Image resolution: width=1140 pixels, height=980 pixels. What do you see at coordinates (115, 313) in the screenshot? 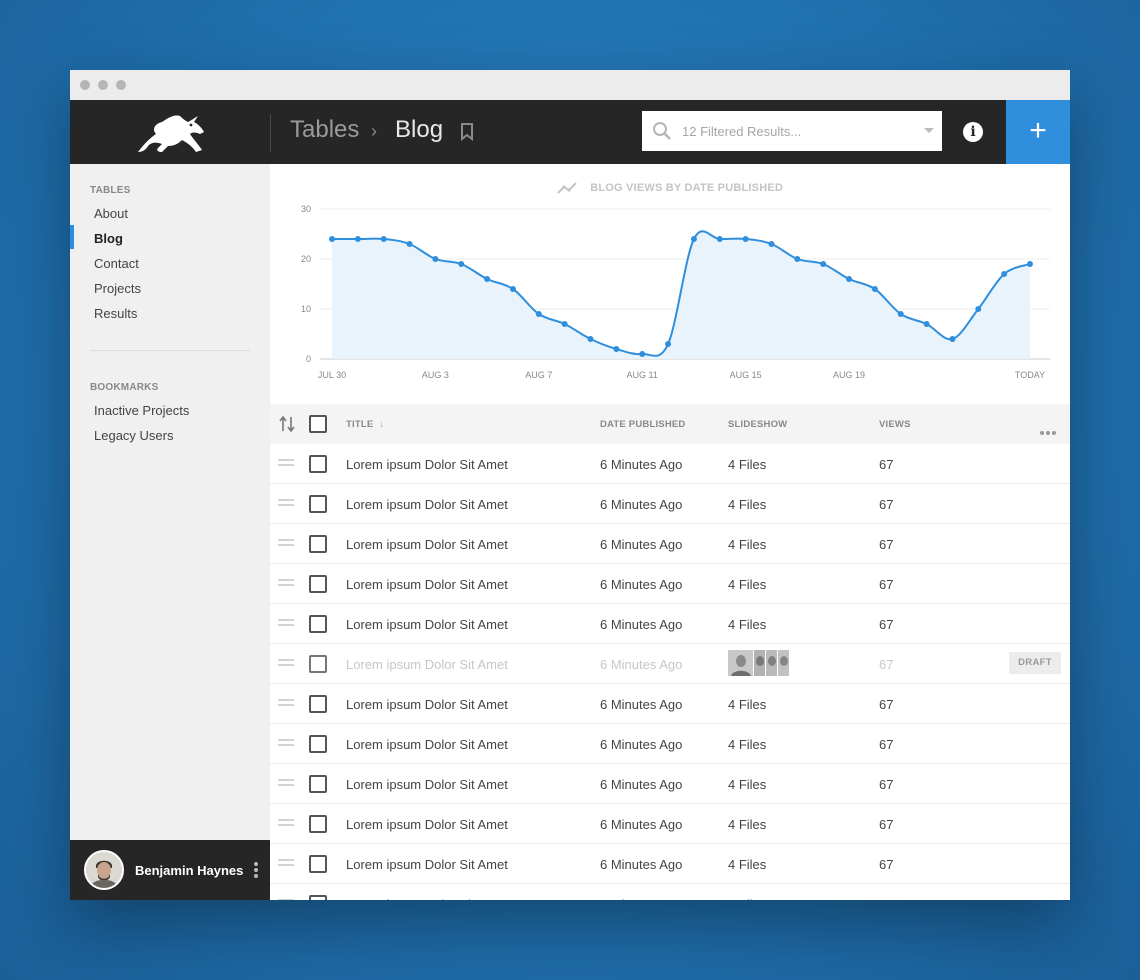
I see `sidebar-item-results: Results` at bounding box center [115, 313].